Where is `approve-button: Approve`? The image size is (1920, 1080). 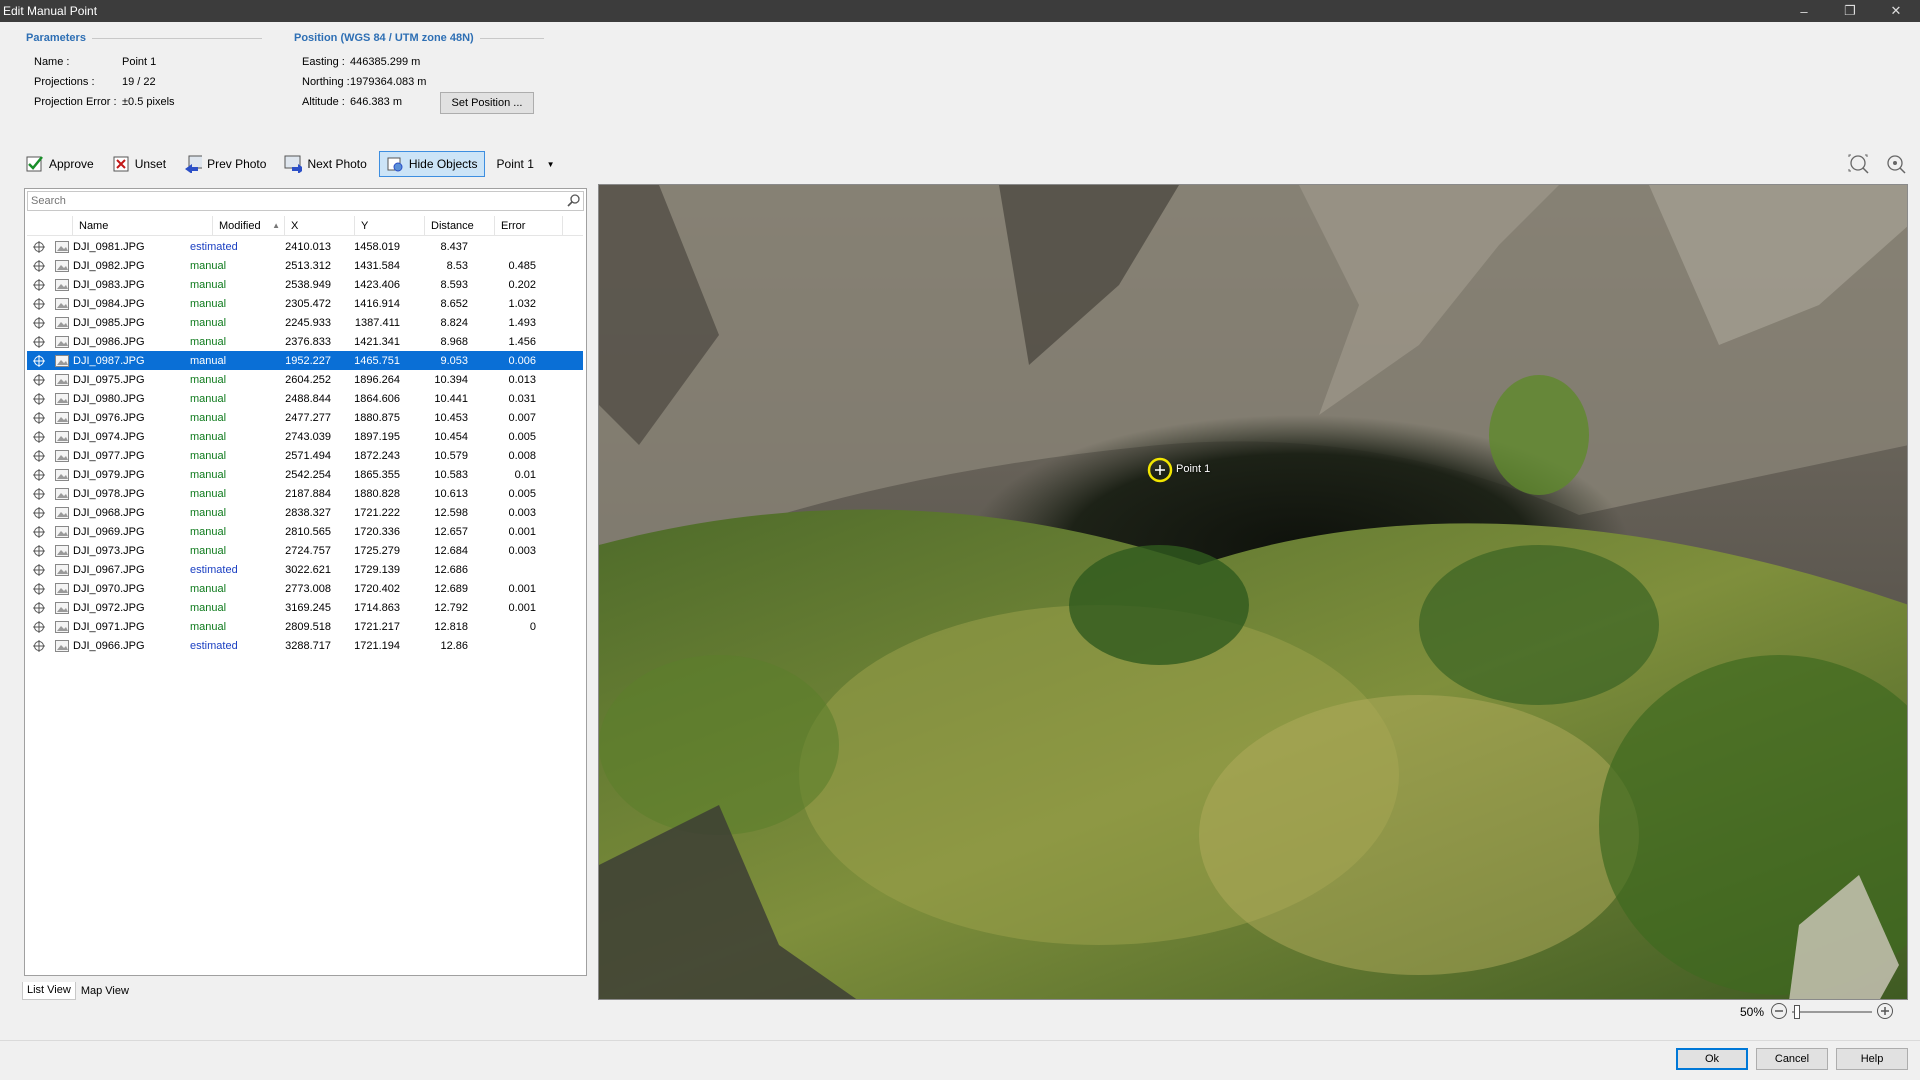
approve-button: Approve is located at coordinates (60, 164).